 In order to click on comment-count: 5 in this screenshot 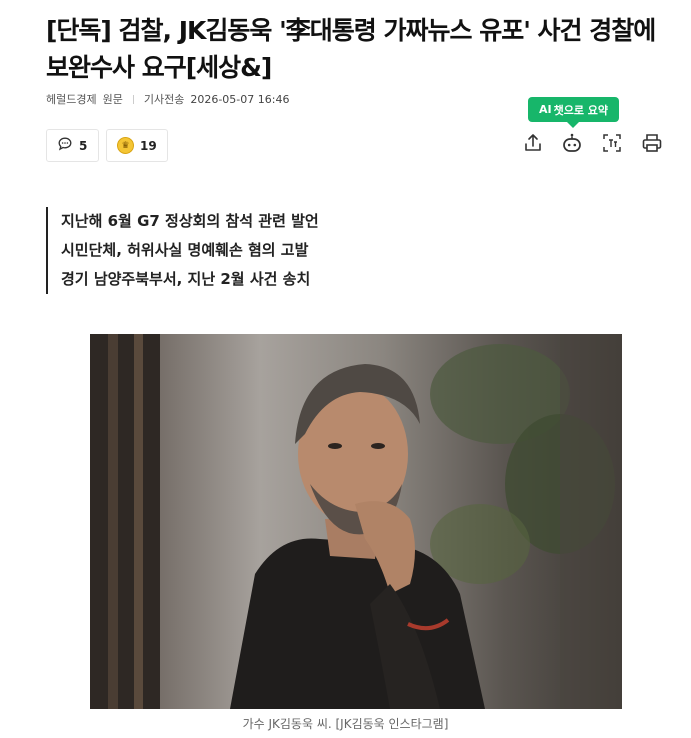, I will do `click(83, 145)`.